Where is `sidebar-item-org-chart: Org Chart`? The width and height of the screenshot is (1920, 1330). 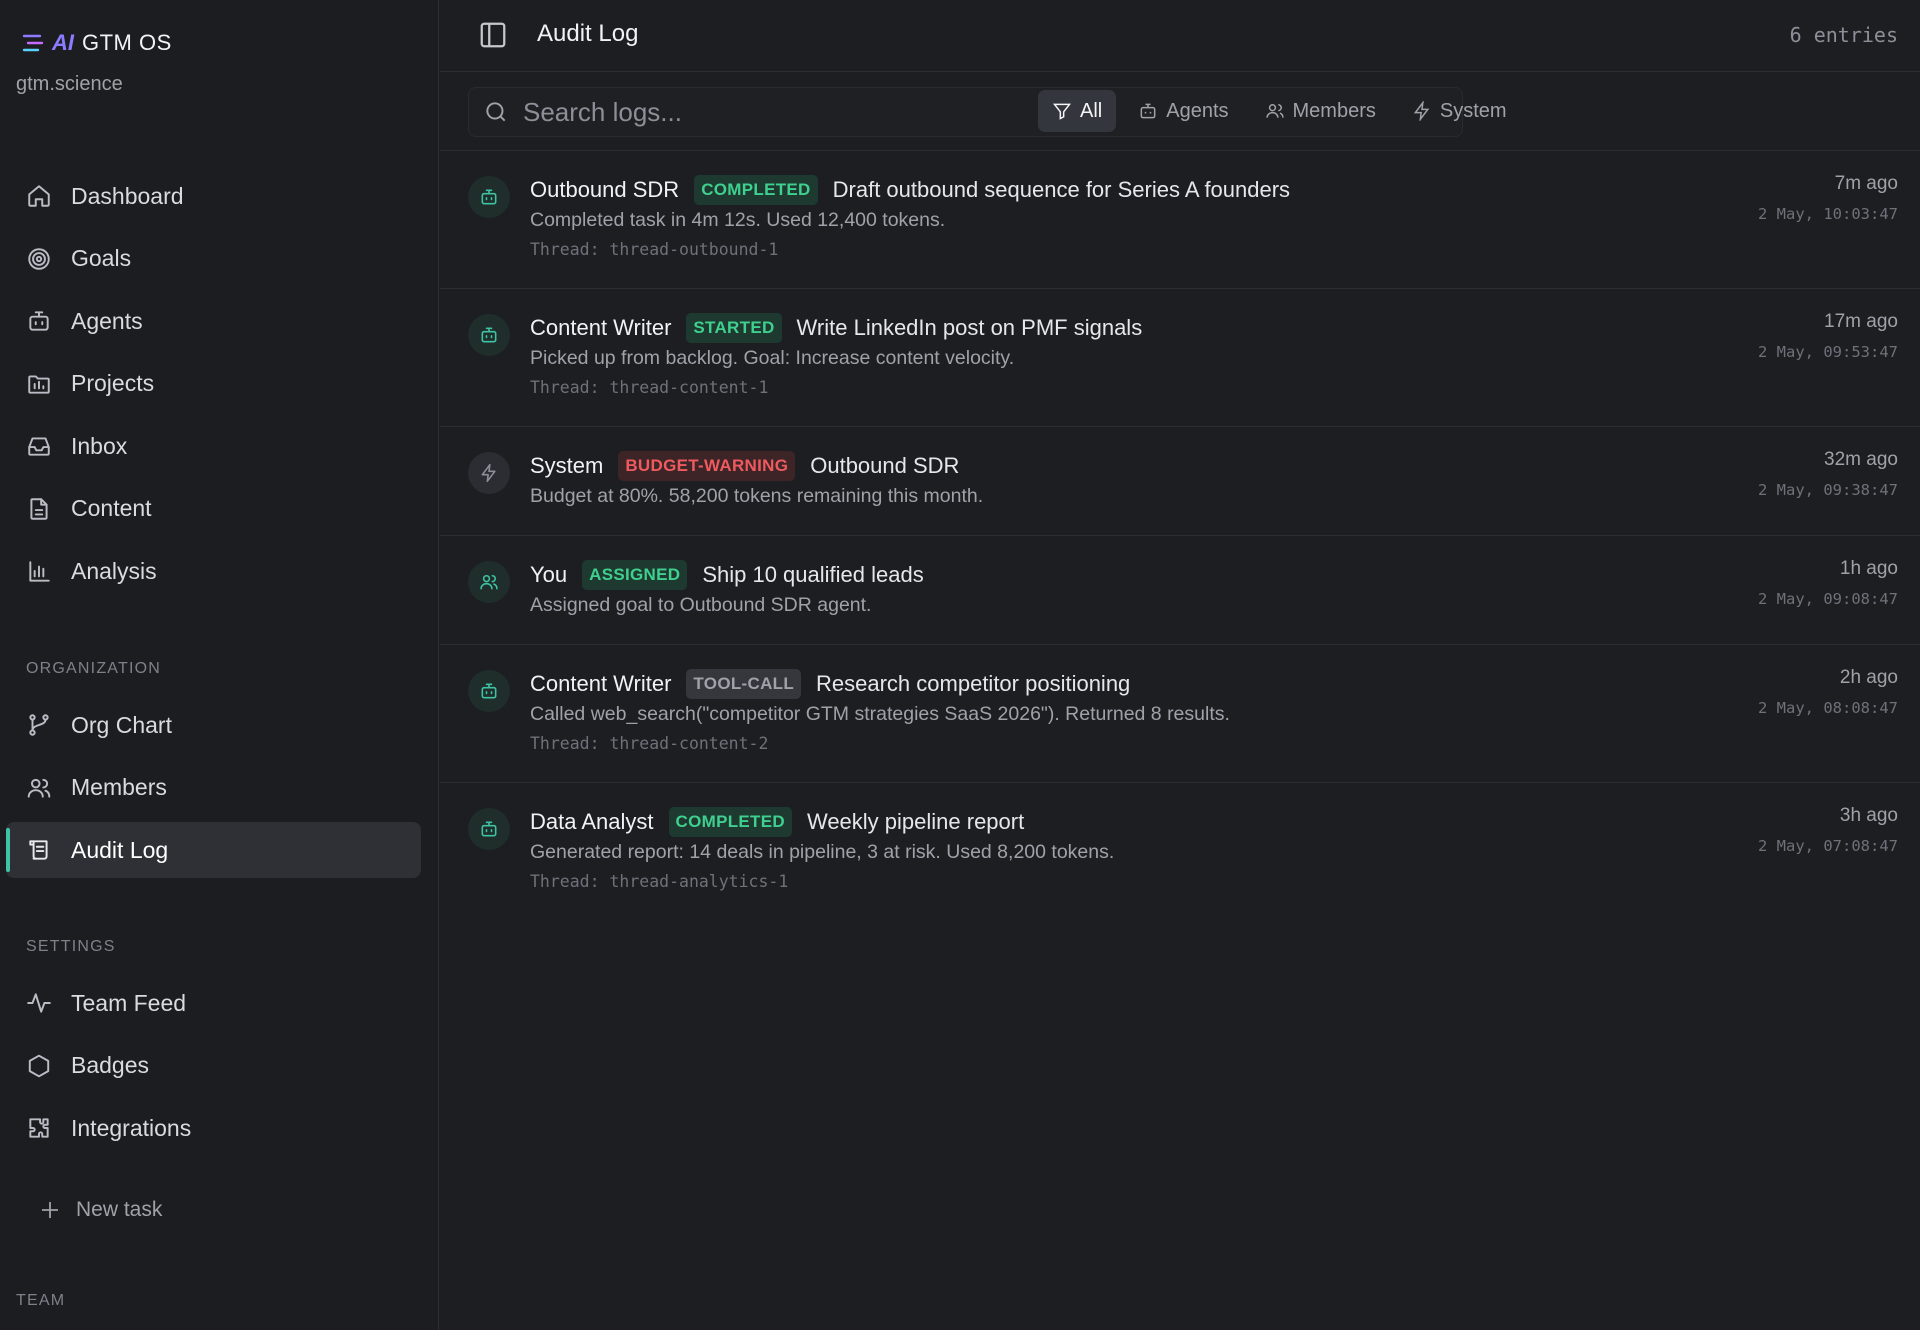 sidebar-item-org-chart: Org Chart is located at coordinates (213, 725).